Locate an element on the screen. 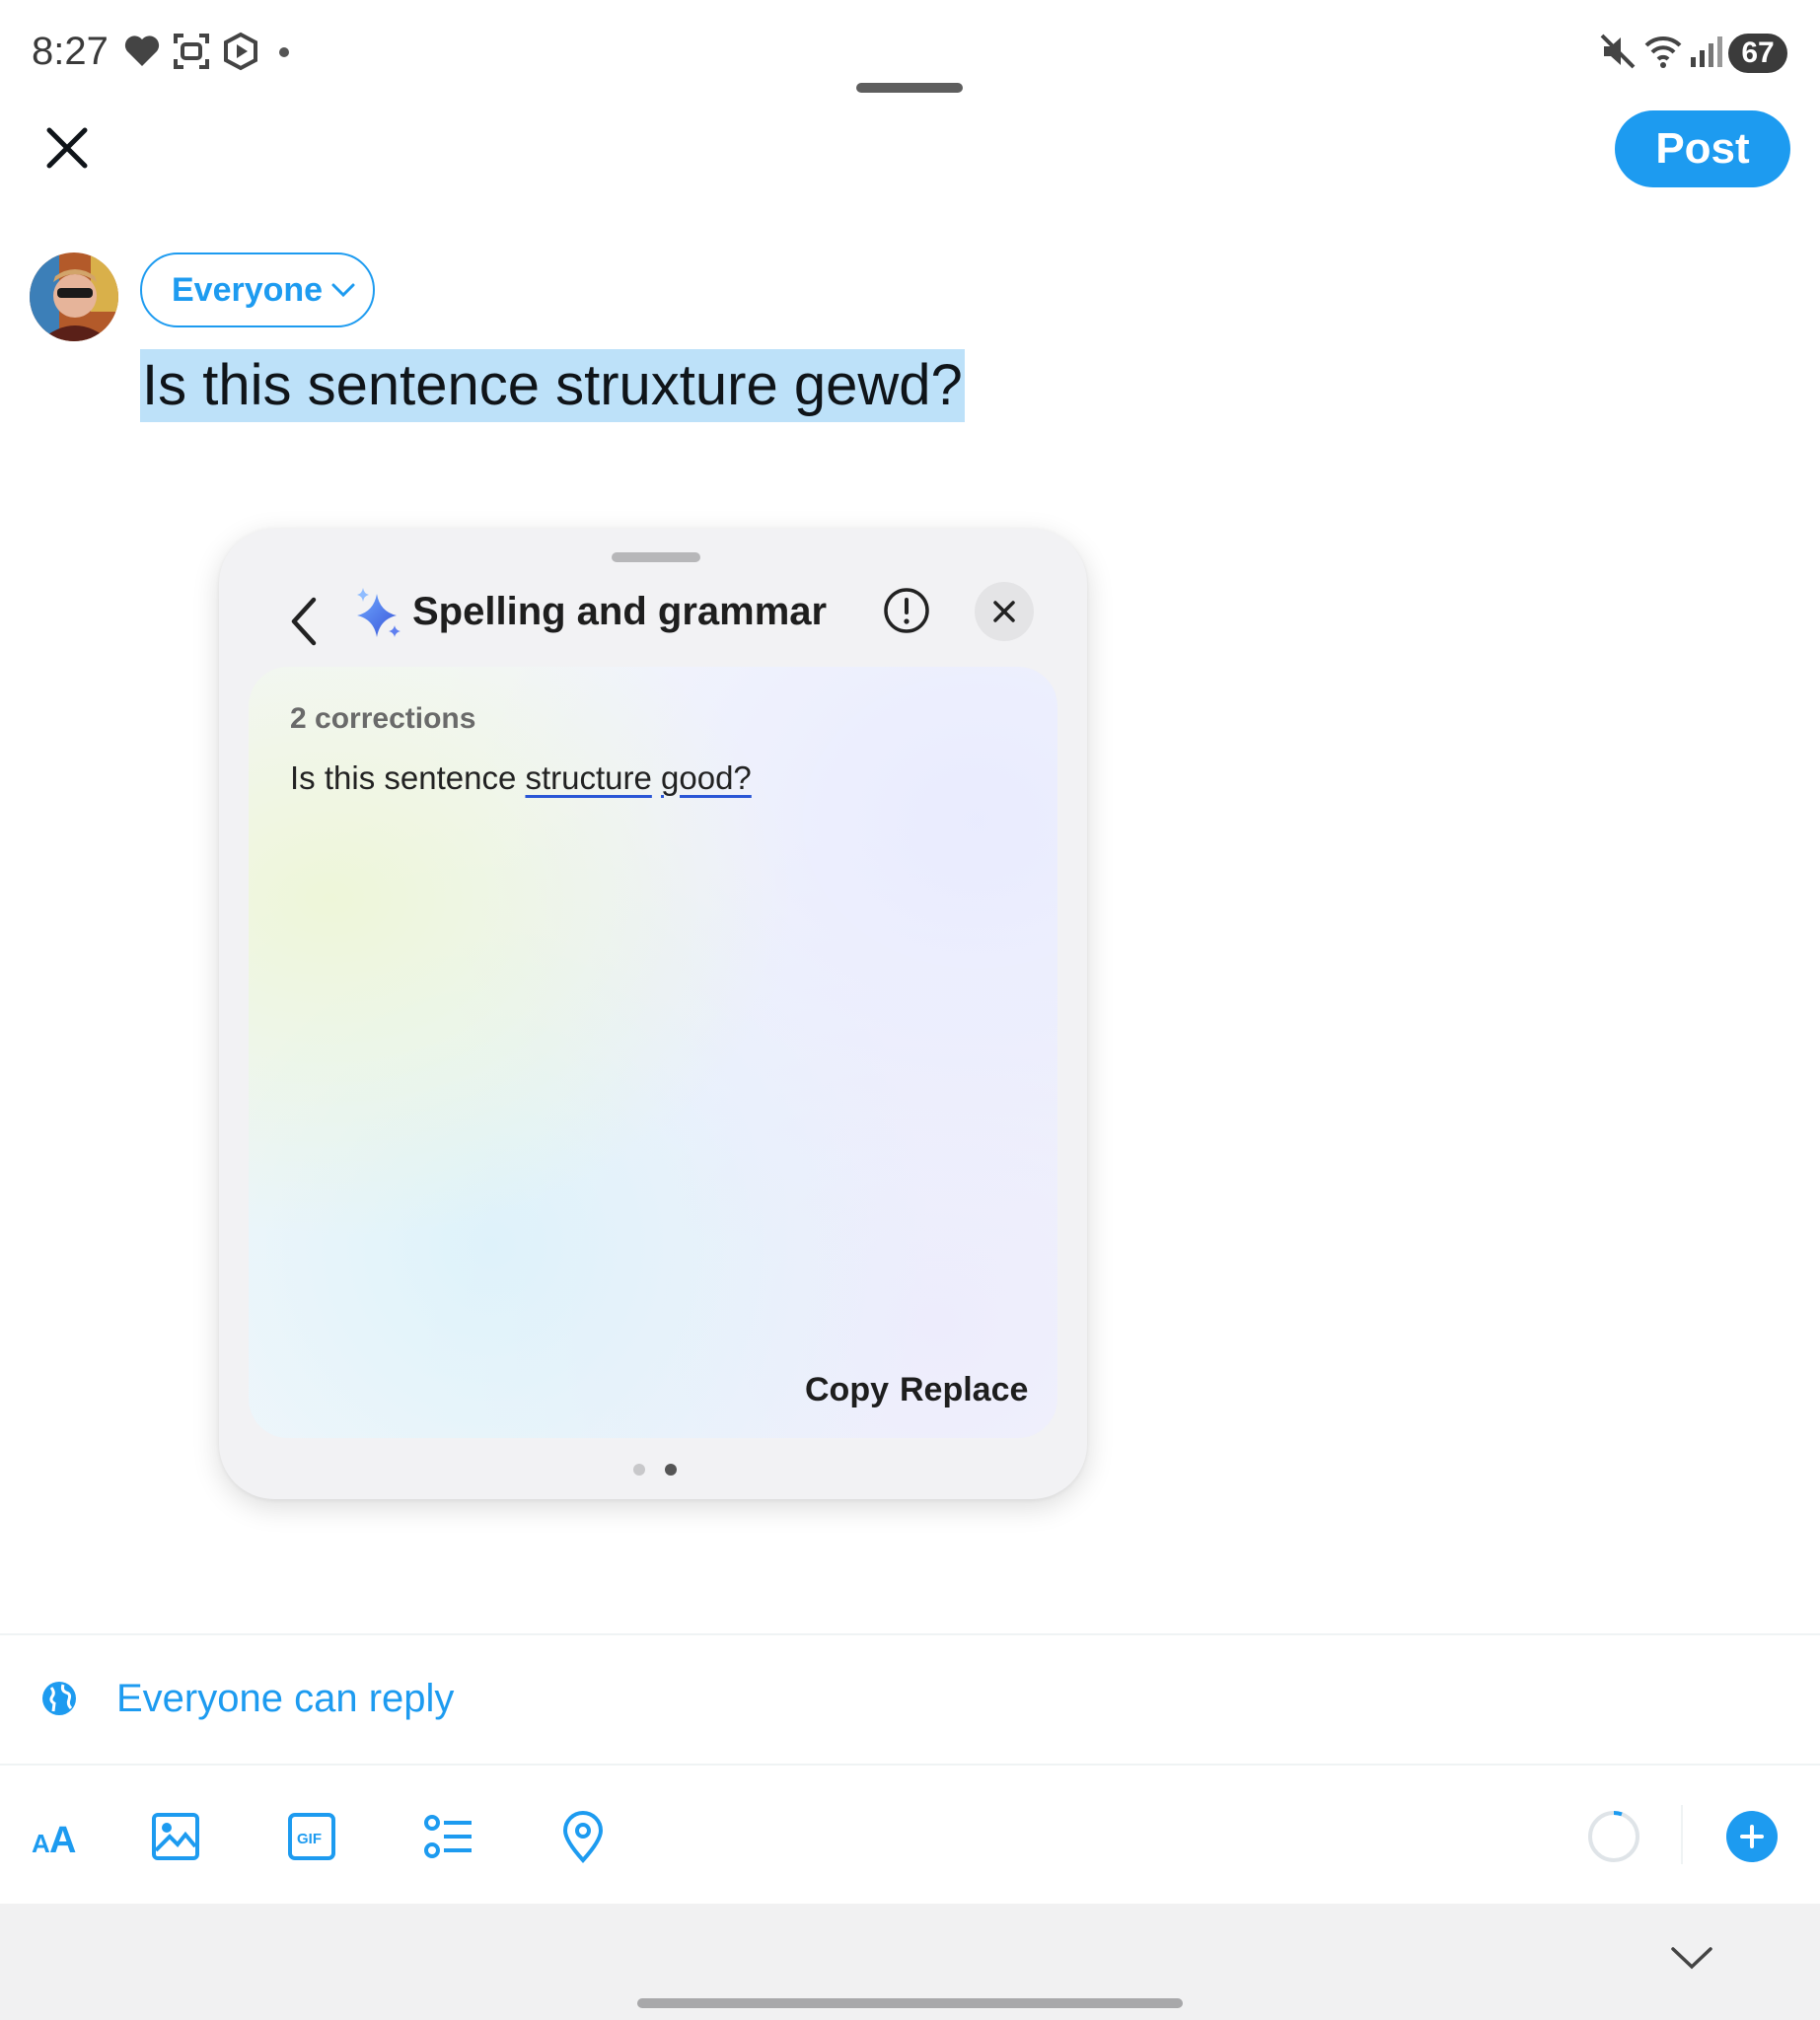 The image size is (1820, 2020). shield-play-icon is located at coordinates (240, 52).